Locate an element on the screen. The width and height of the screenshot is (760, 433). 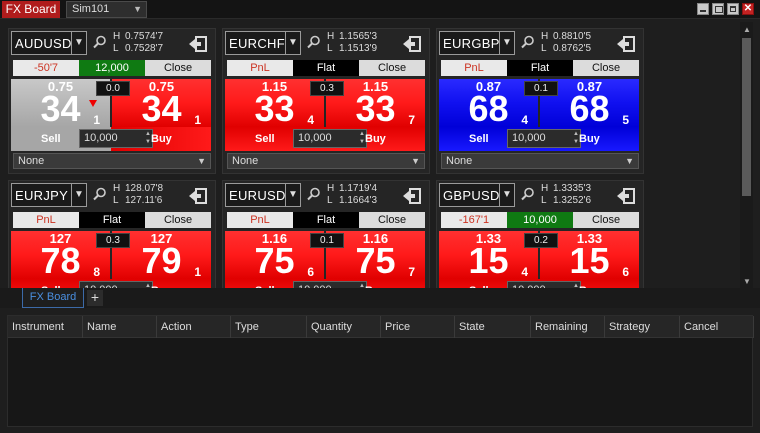
vertical-scrollbar: ▲ ▼ is located at coordinates (746, 155).